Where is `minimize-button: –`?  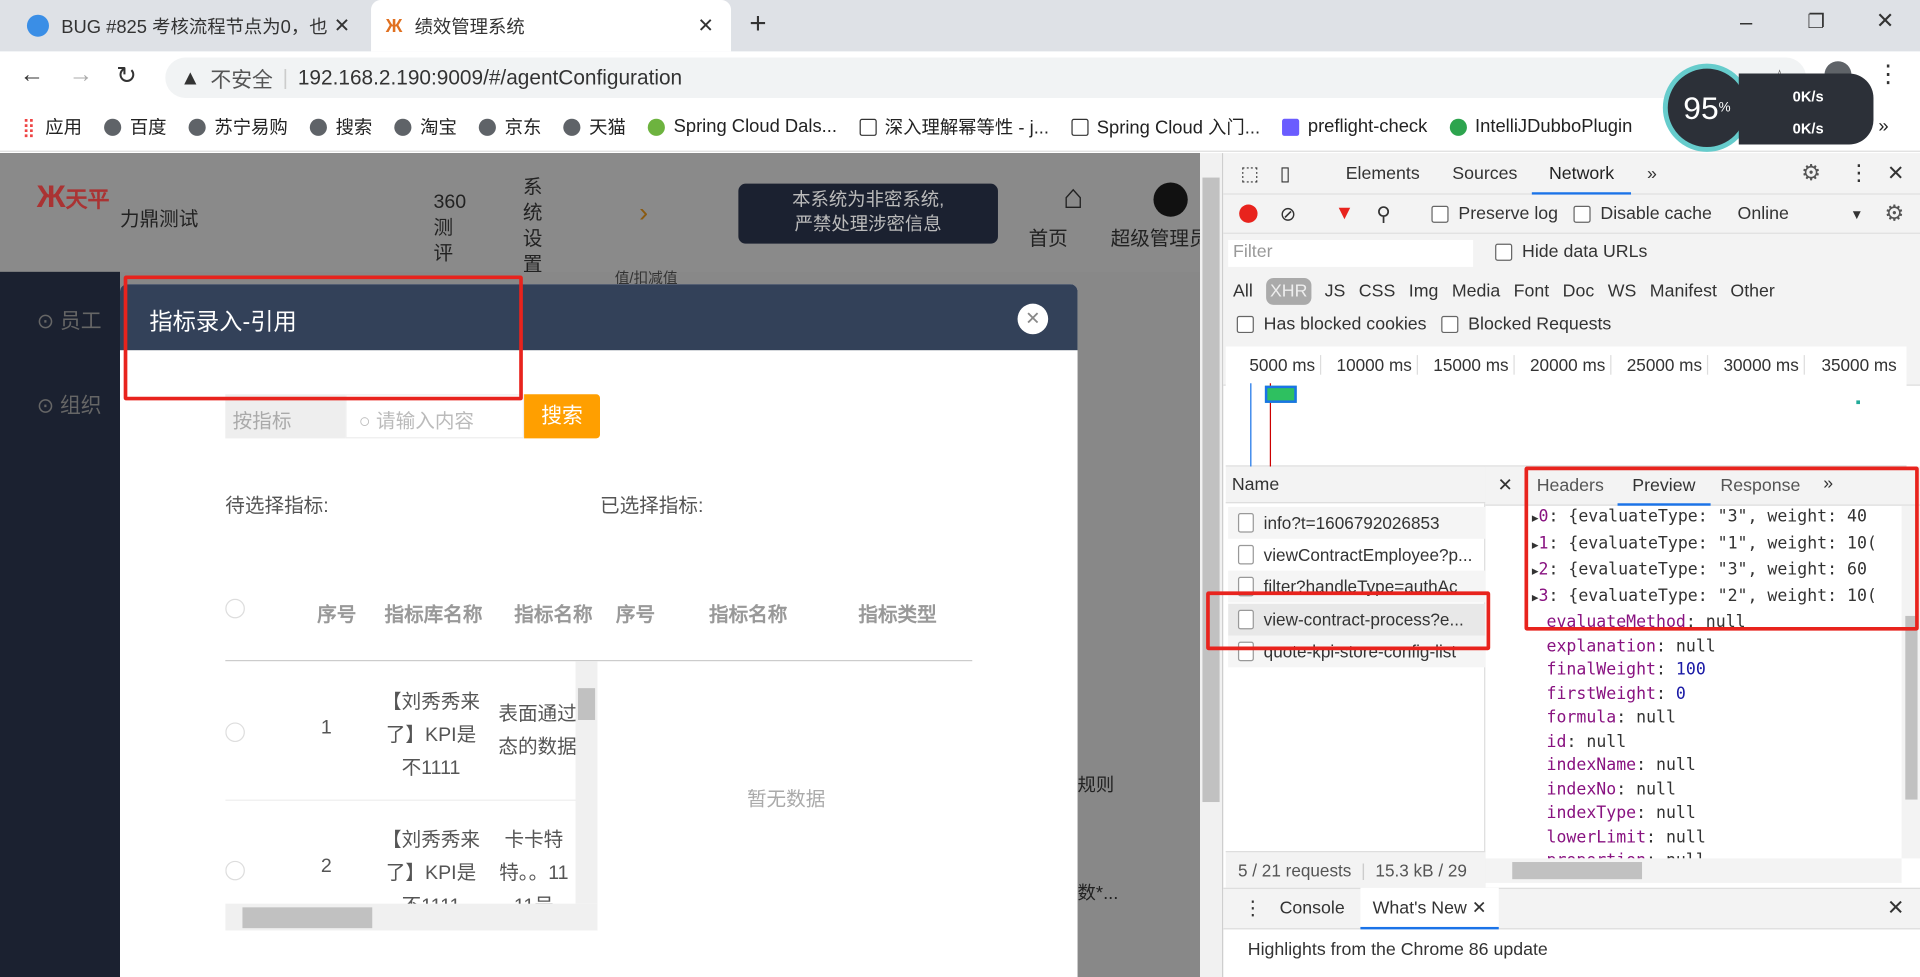
minimize-button: – is located at coordinates (1746, 23).